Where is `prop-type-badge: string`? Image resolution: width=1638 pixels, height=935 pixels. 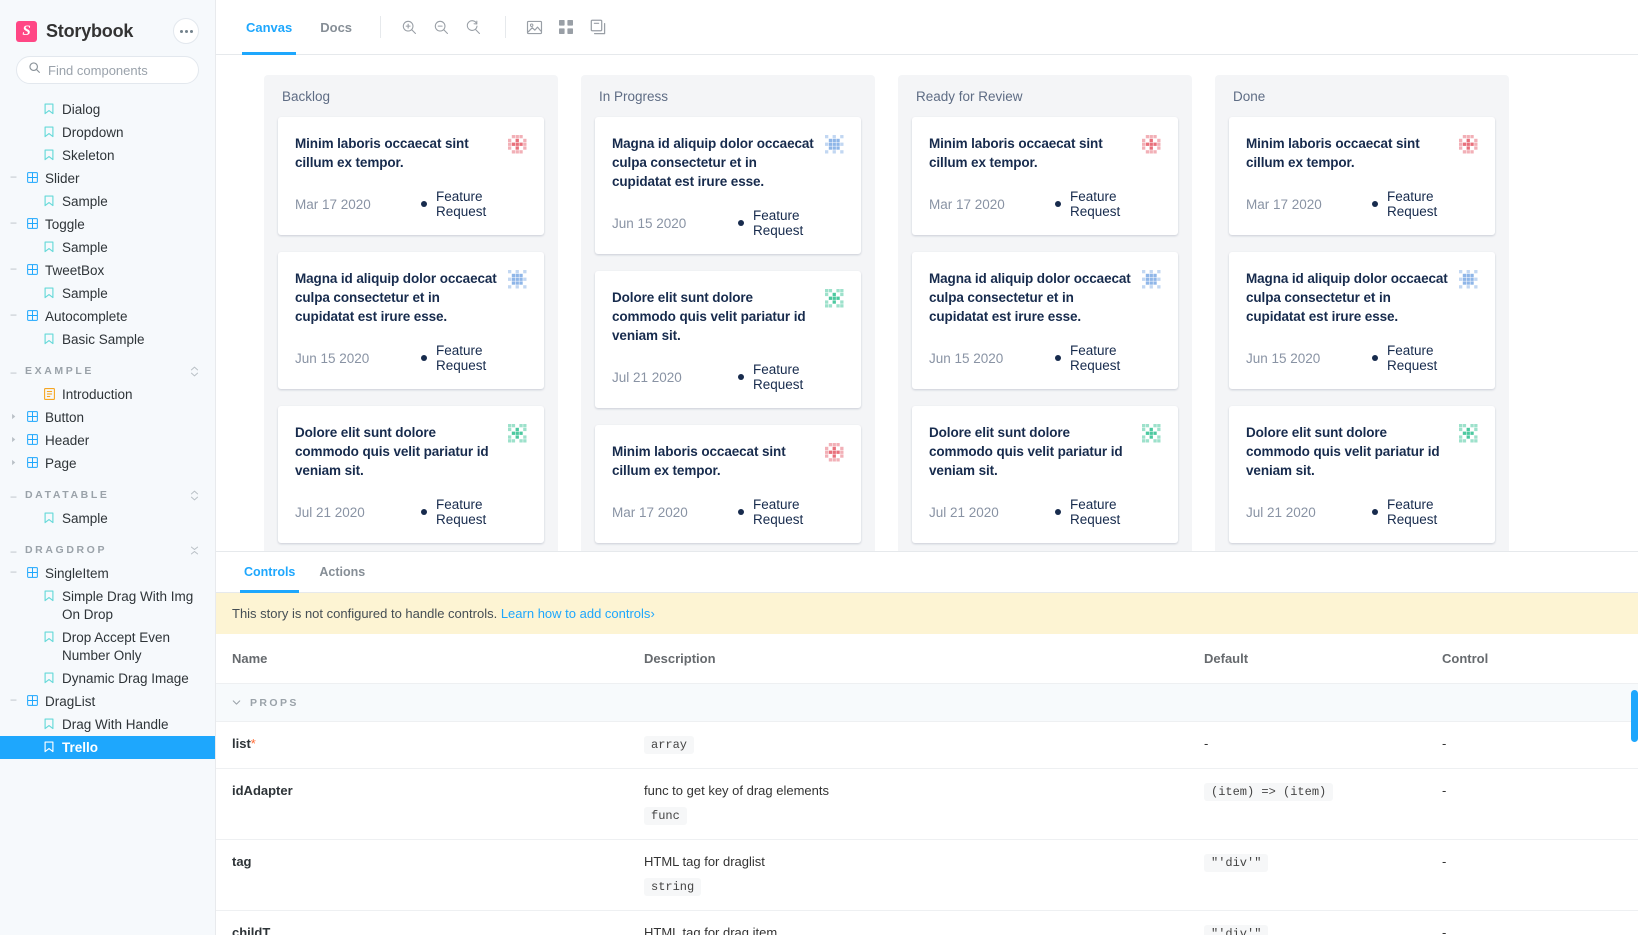
prop-type-badge: string is located at coordinates (673, 887).